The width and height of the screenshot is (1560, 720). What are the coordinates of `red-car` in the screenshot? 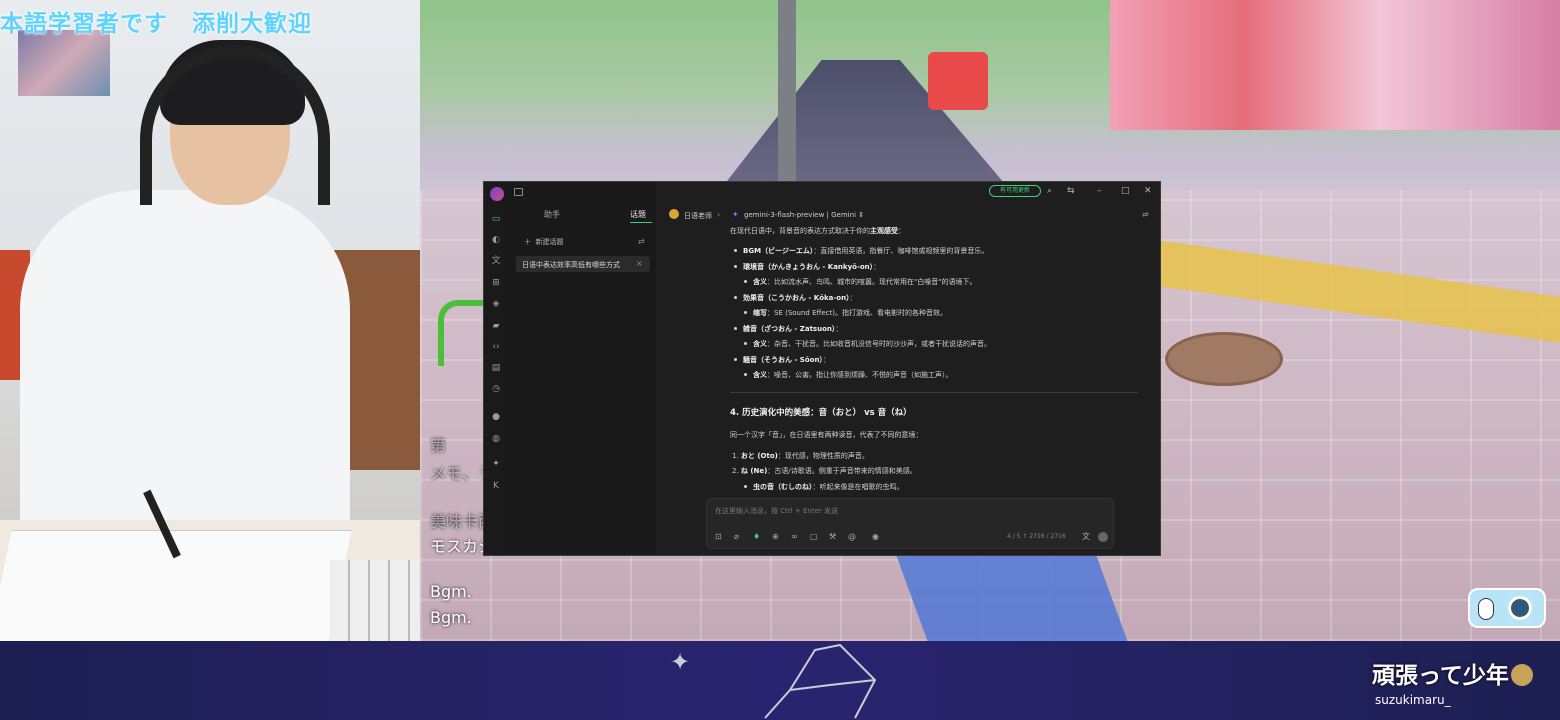 It's located at (958, 81).